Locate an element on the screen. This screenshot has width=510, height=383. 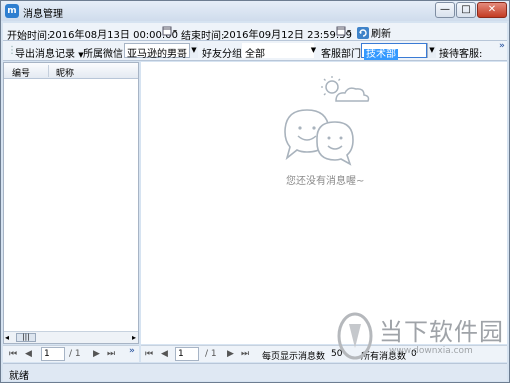
minimize-button: — is located at coordinates (445, 10).